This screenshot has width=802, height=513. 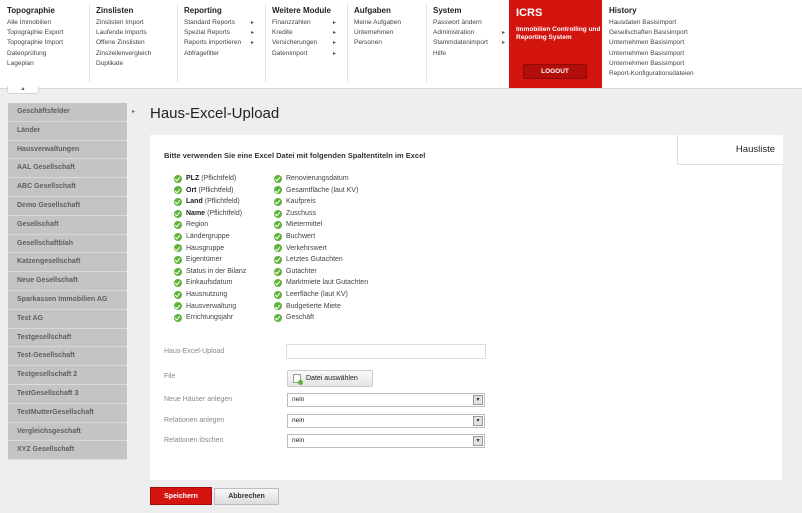 What do you see at coordinates (67, 300) in the screenshot?
I see `sidebar-item: Sparkassen Immobilien AG` at bounding box center [67, 300].